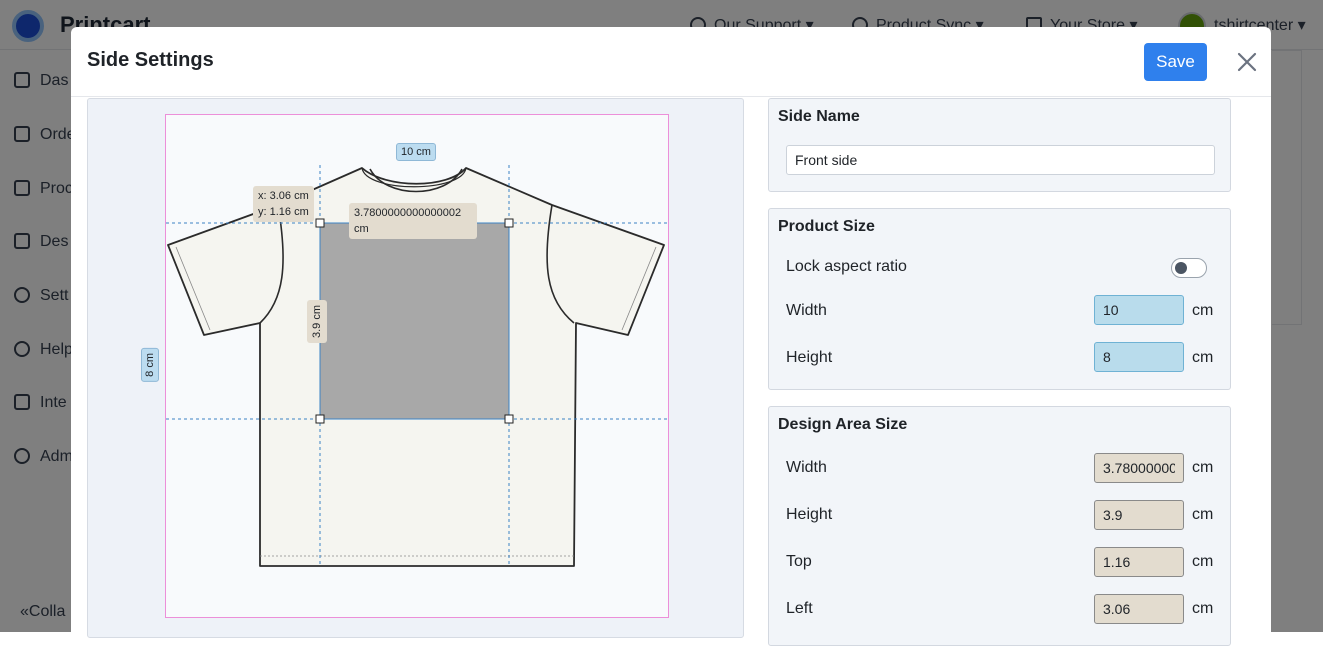  Describe the element at coordinates (509, 419) in the screenshot. I see `resize-handle-bottom-right` at that location.